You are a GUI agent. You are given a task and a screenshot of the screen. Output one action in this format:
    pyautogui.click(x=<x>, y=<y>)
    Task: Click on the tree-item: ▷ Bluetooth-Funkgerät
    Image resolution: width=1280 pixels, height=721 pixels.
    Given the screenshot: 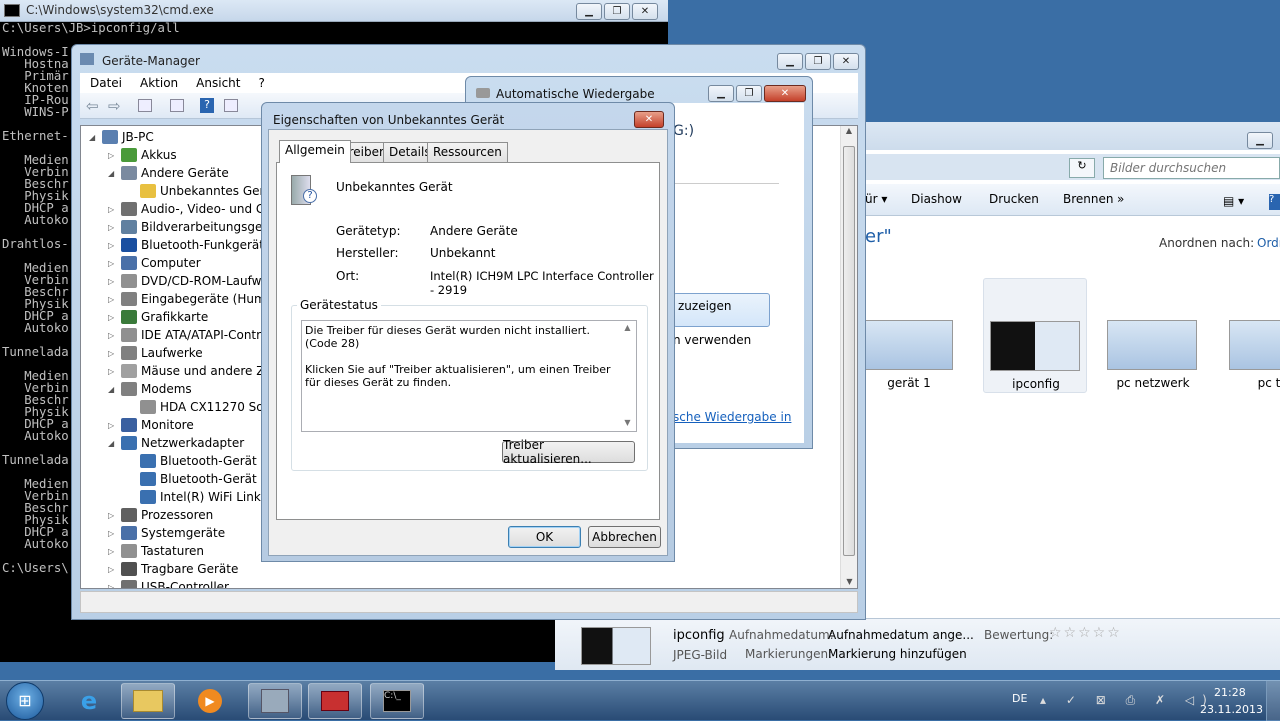 What is the action you would take?
    pyautogui.click(x=186, y=245)
    